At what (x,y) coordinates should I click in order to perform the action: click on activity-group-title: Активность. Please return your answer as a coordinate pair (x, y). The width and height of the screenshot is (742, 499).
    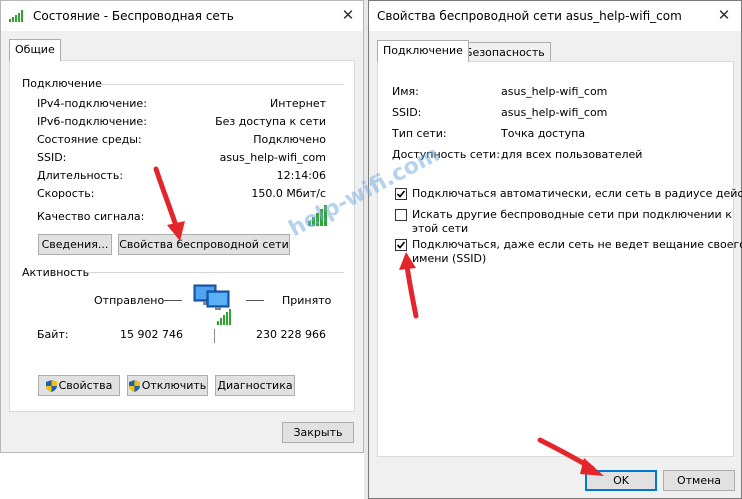
    Looking at the image, I should click on (56, 272).